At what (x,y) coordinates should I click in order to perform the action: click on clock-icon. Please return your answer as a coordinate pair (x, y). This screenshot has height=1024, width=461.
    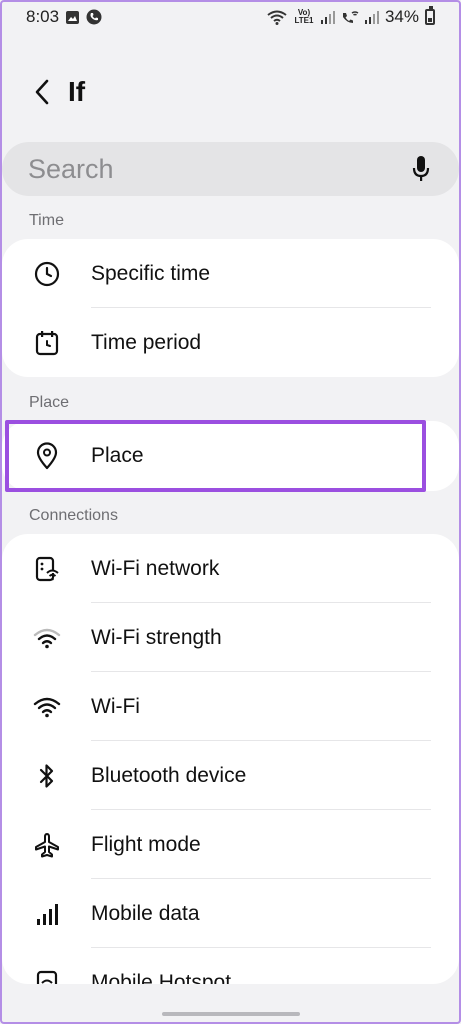
    Looking at the image, I should click on (47, 274).